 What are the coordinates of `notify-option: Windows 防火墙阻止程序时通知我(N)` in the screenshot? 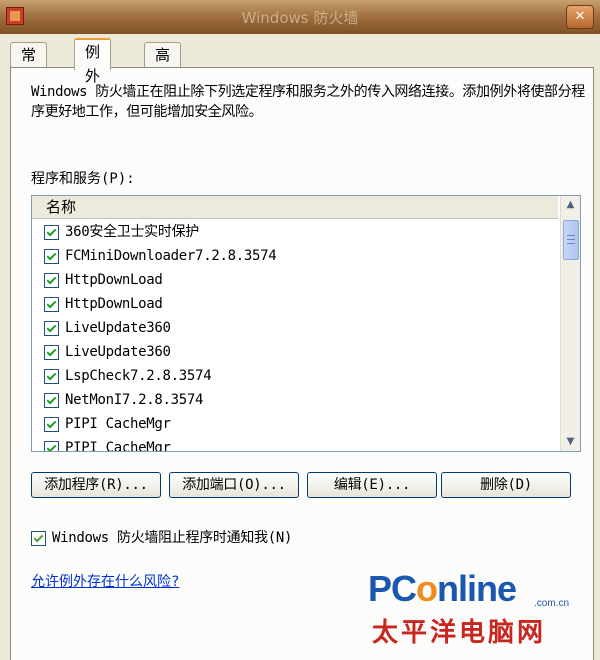 It's located at (161, 537).